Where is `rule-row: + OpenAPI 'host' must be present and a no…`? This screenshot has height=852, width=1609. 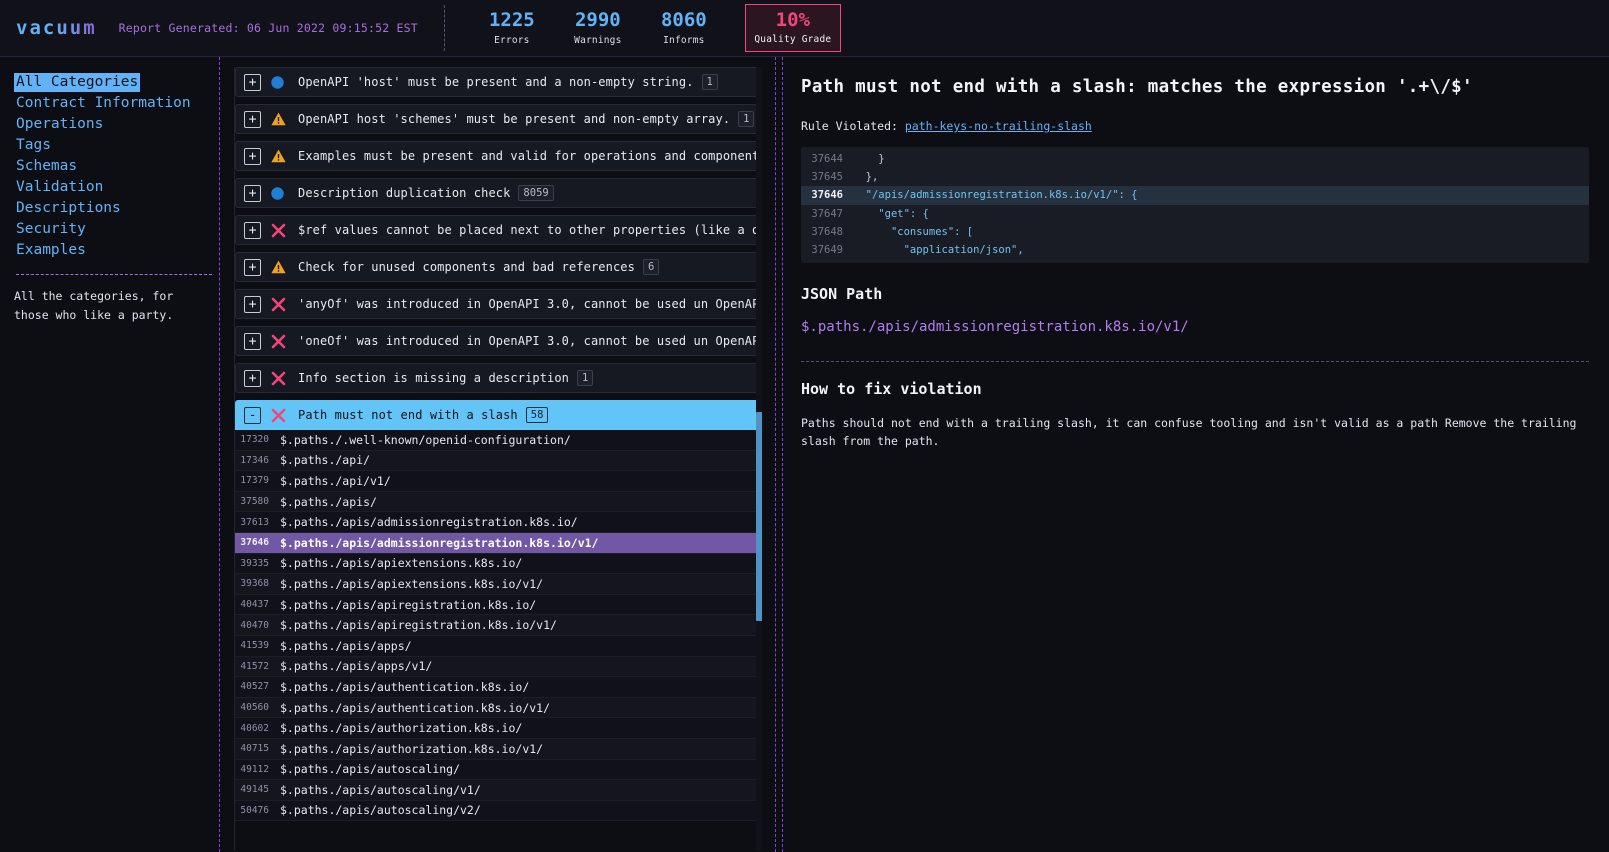 rule-row: + OpenAPI 'host' must be present and a no… is located at coordinates (498, 82).